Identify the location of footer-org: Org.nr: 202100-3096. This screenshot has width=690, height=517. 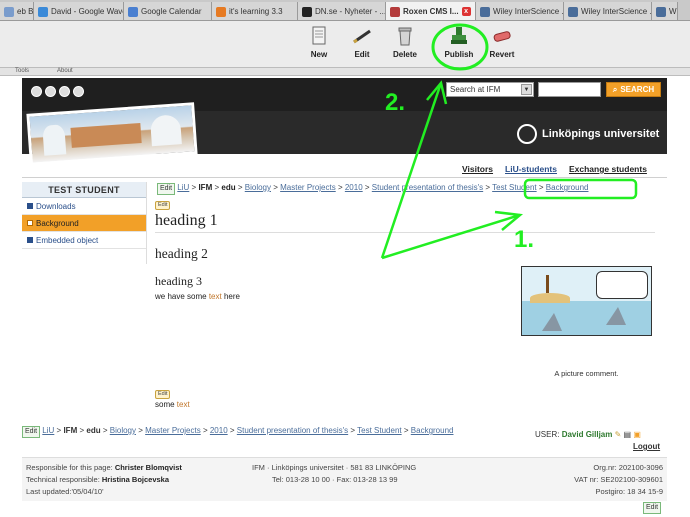
(628, 467).